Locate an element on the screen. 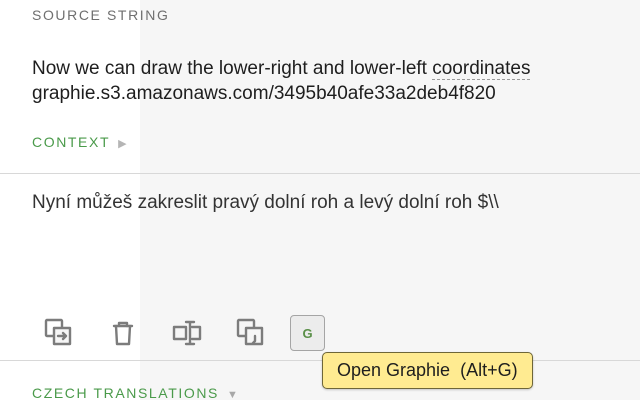 This screenshot has width=640, height=400. trash-icon is located at coordinates (123, 333).